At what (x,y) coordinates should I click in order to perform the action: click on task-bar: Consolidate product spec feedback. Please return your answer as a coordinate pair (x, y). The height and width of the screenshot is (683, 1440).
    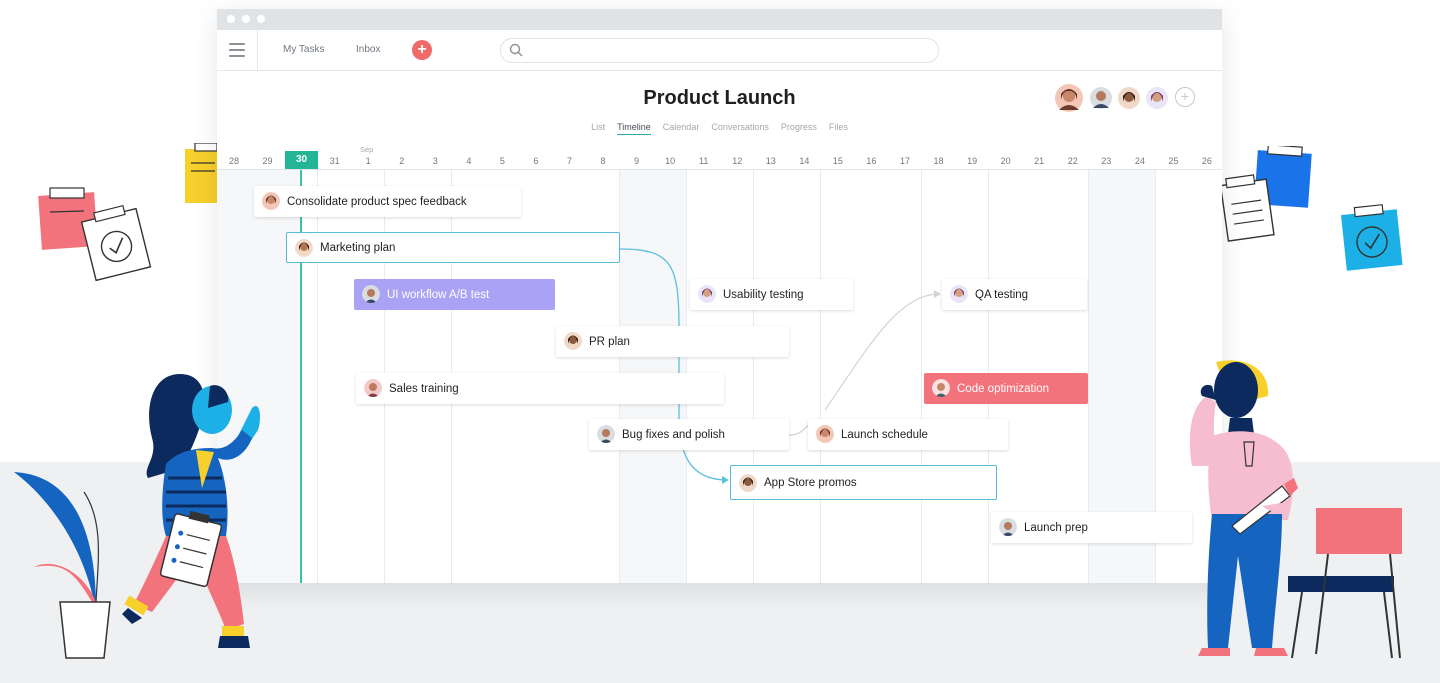
    Looking at the image, I should click on (387, 201).